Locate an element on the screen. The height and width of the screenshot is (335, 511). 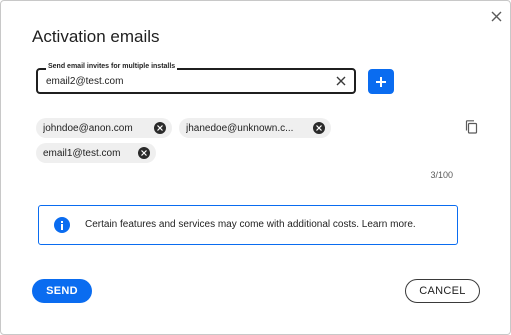
copy-button is located at coordinates (471, 127).